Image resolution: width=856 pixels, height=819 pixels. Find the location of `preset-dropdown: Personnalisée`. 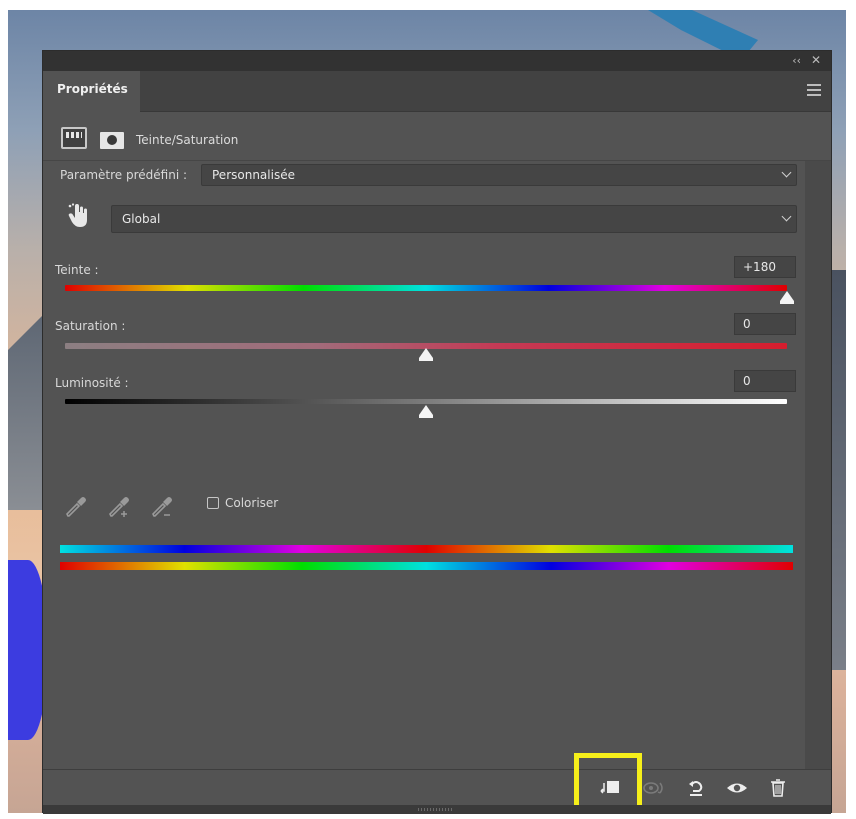

preset-dropdown: Personnalisée is located at coordinates (499, 175).